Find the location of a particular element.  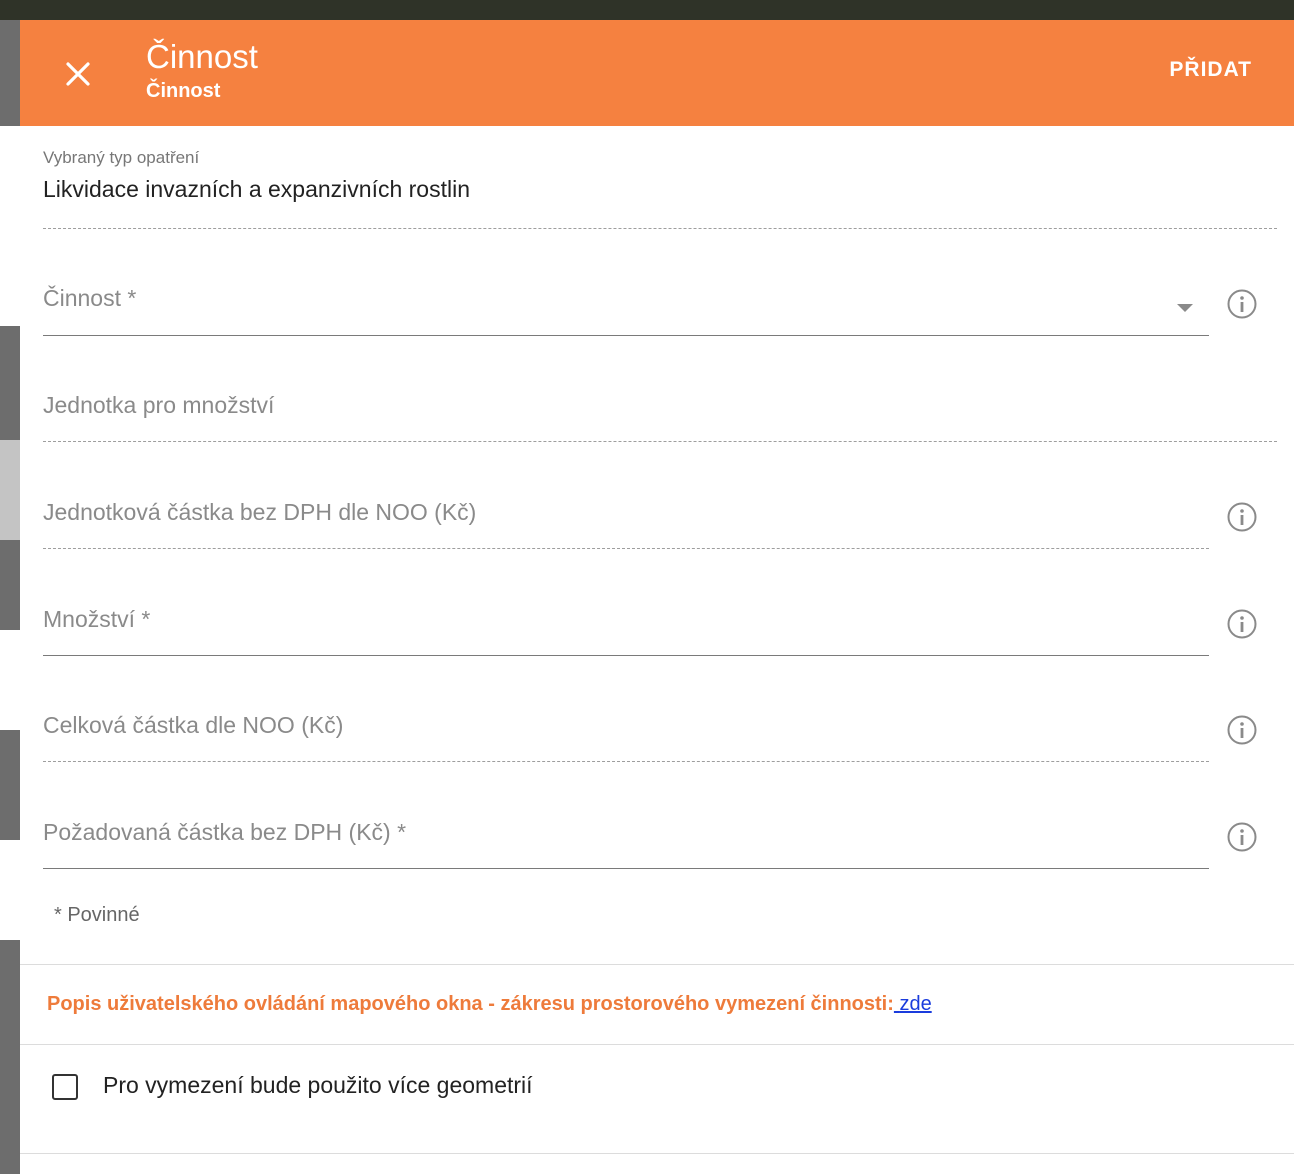

total-info-icon is located at coordinates (1242, 730).